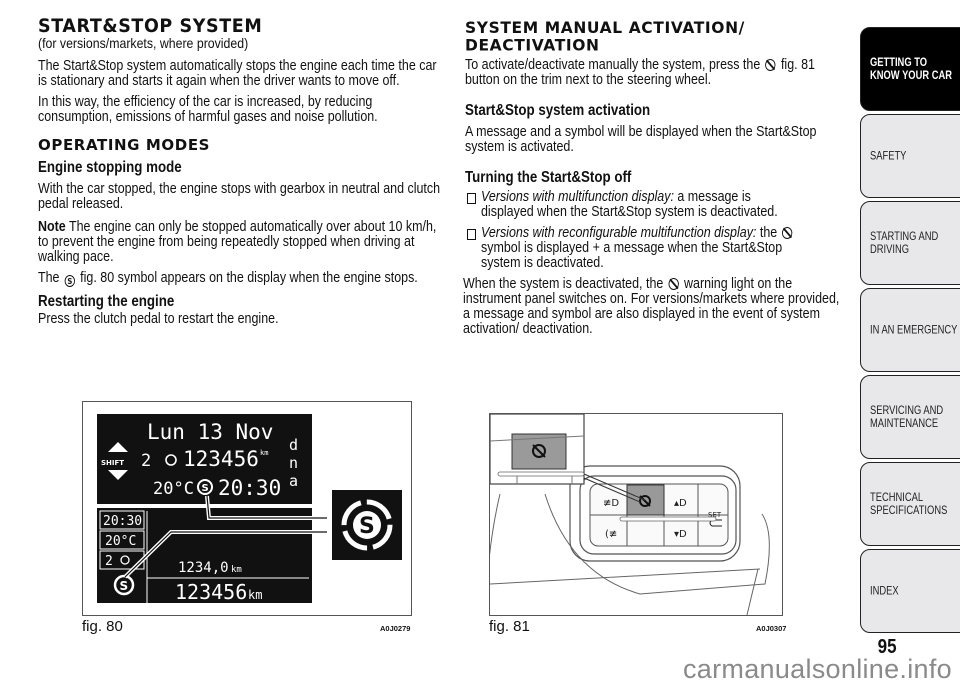 The height and width of the screenshot is (686, 960). I want to click on bullet-italic: Versions with multifunction display:, so click(577, 197).